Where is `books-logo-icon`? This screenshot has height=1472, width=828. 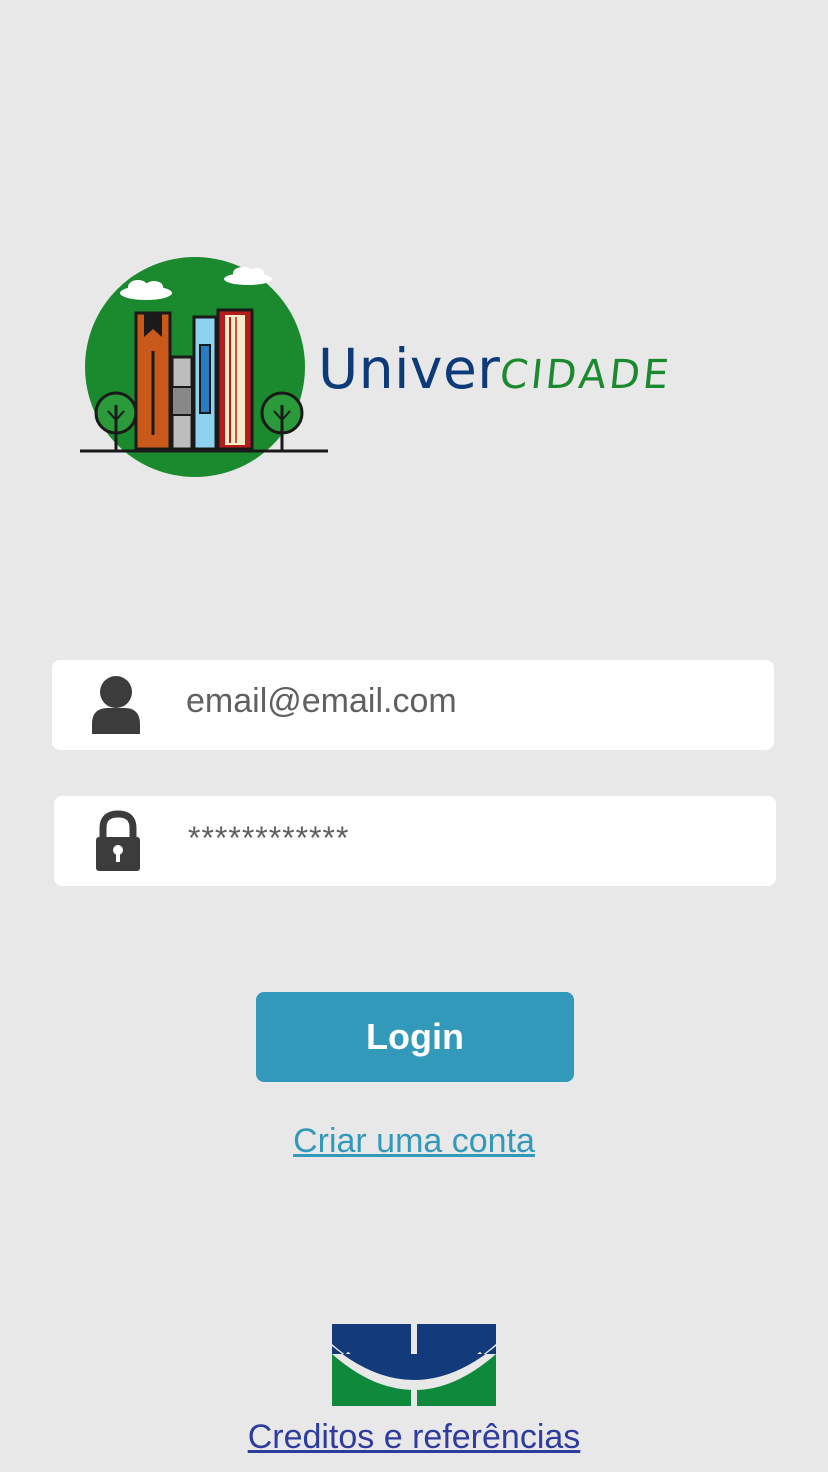 books-logo-icon is located at coordinates (204, 367).